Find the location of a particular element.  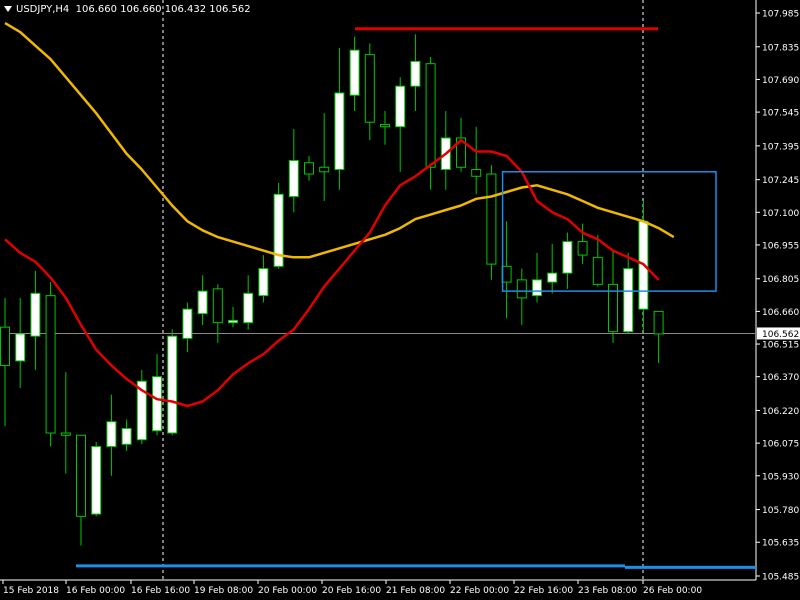

x-tick-label: 20 Feb 16:00 is located at coordinates (351, 591).